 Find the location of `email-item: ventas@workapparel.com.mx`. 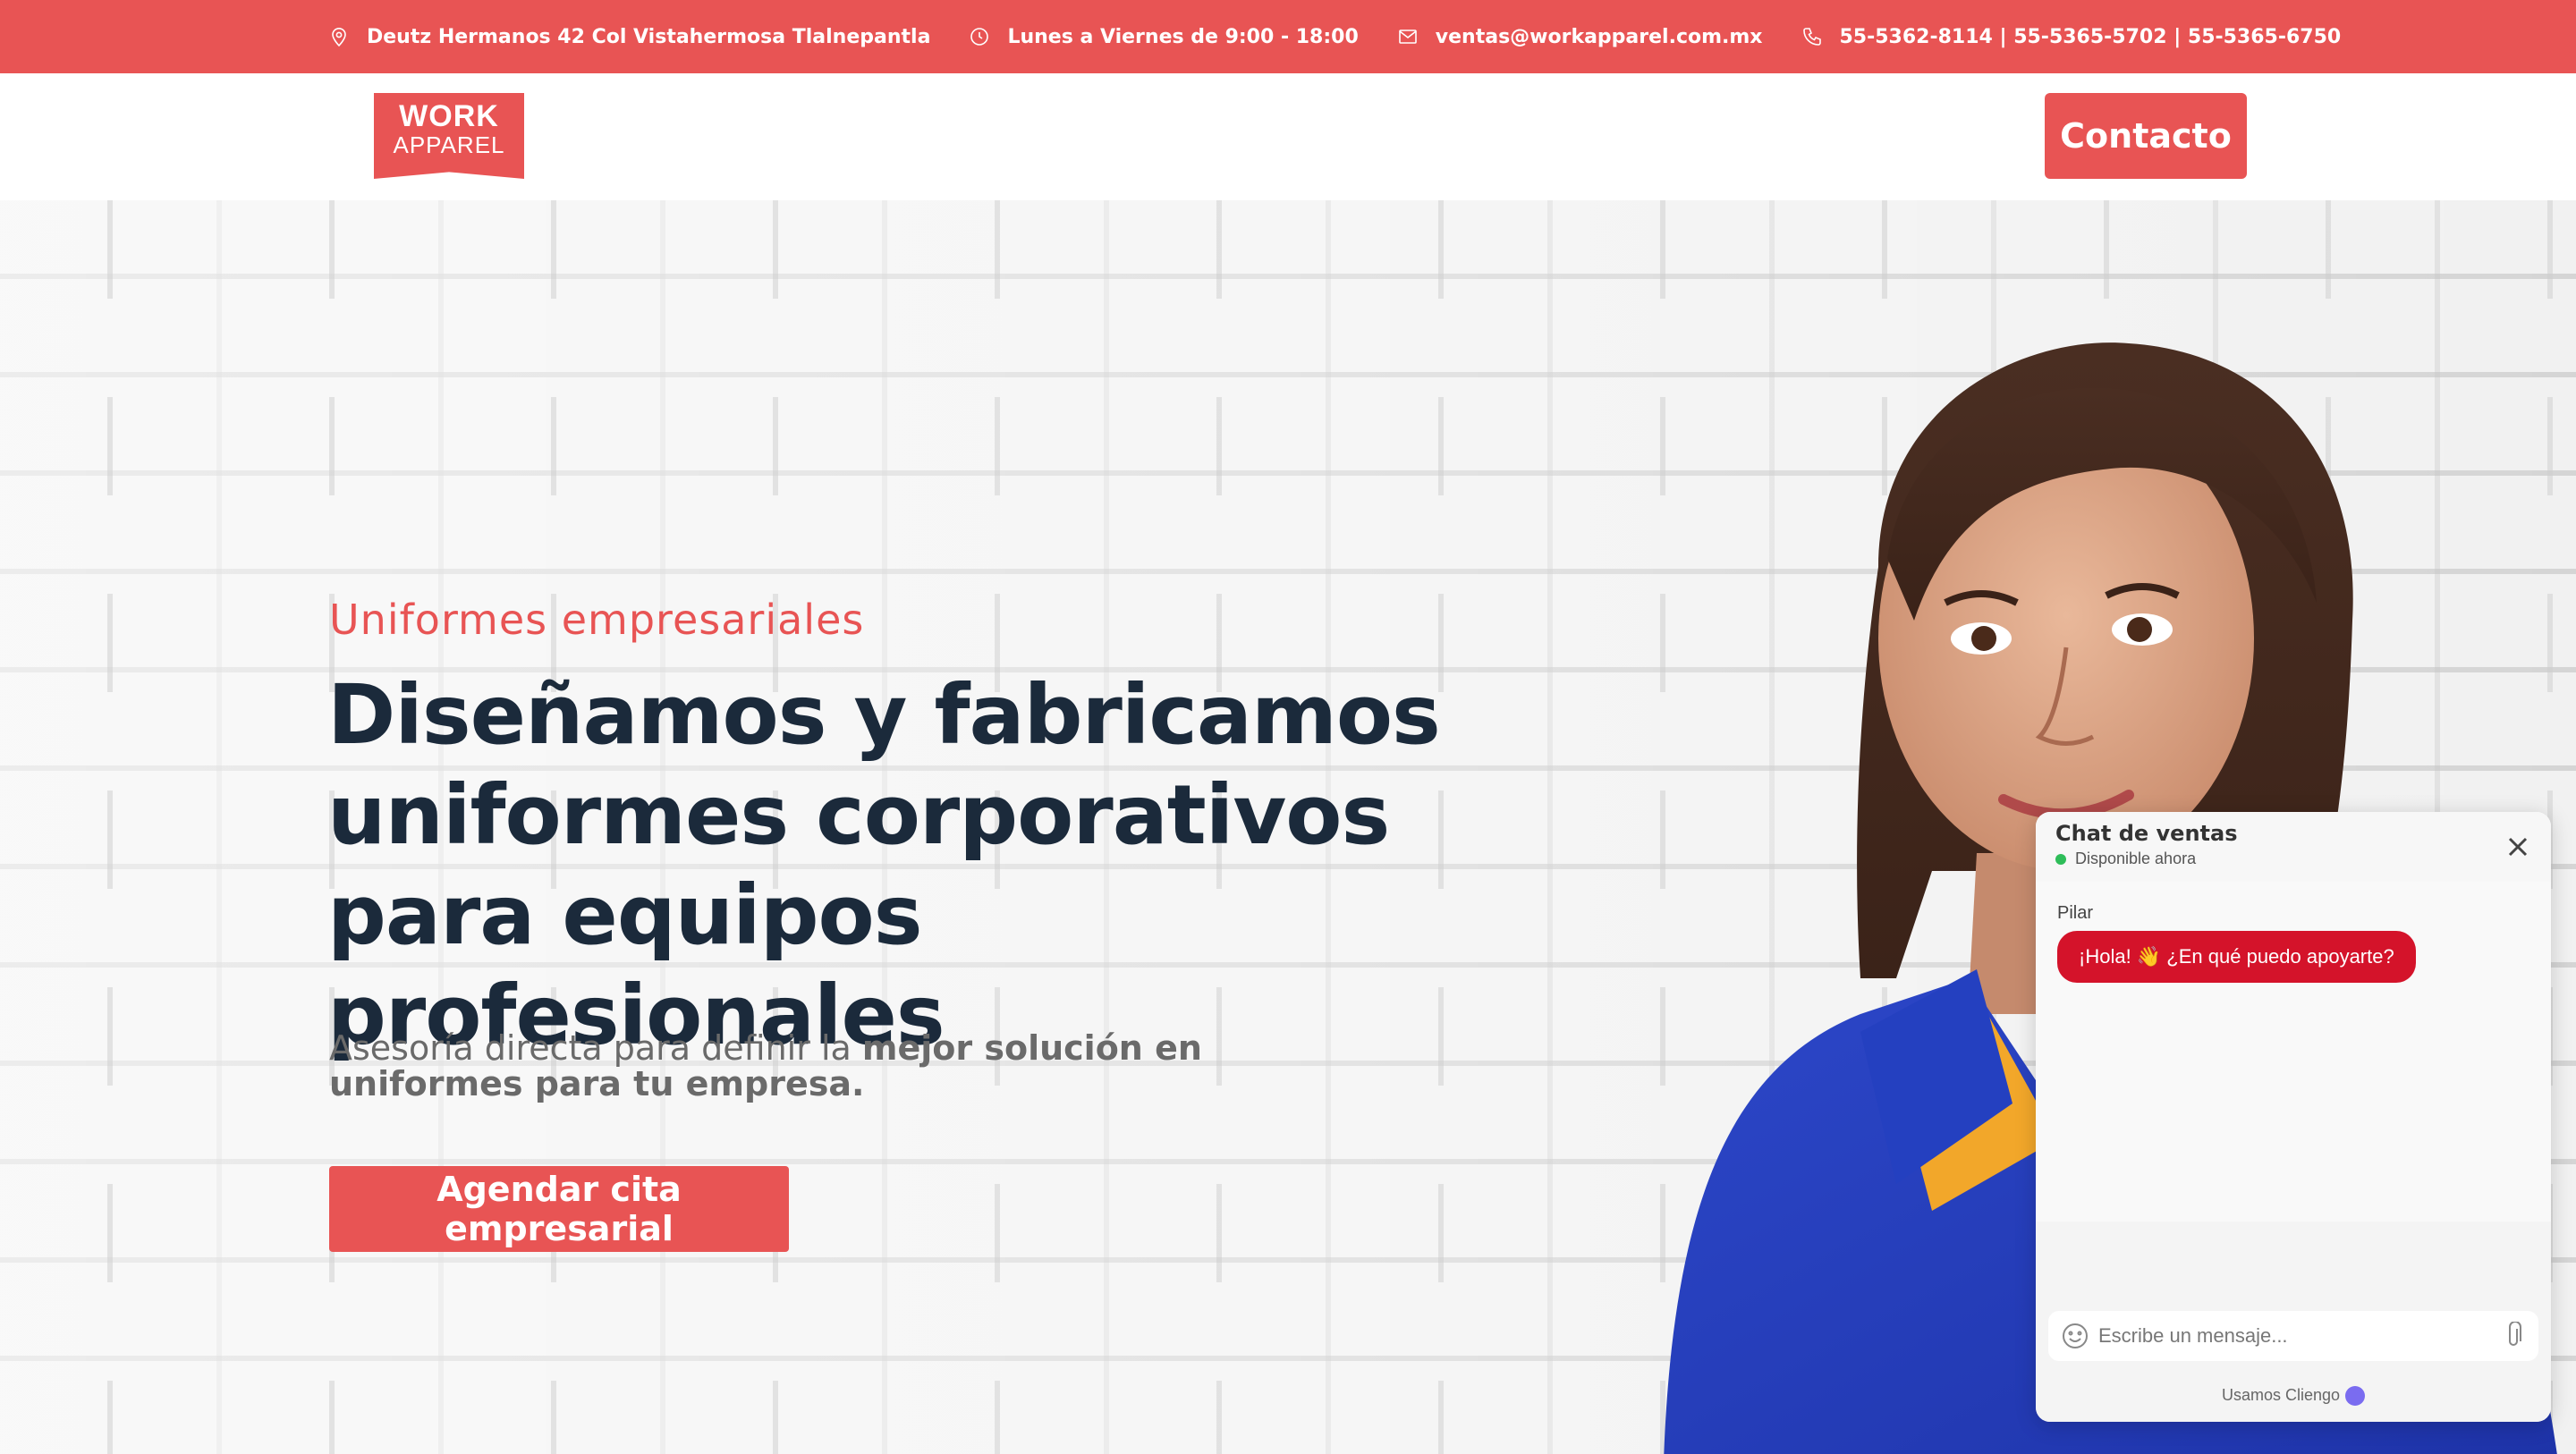

email-item: ventas@workapparel.com.mx is located at coordinates (1579, 37).